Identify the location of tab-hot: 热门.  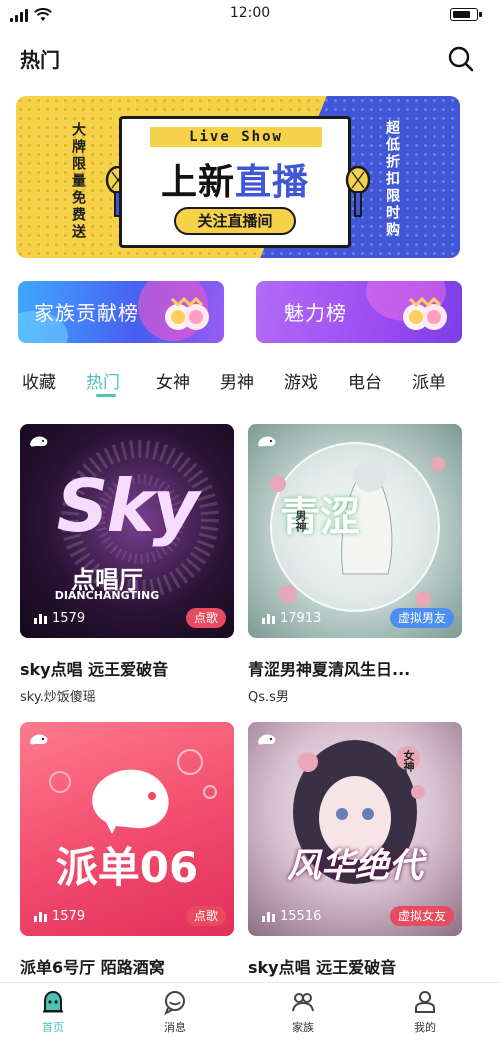
(103, 380).